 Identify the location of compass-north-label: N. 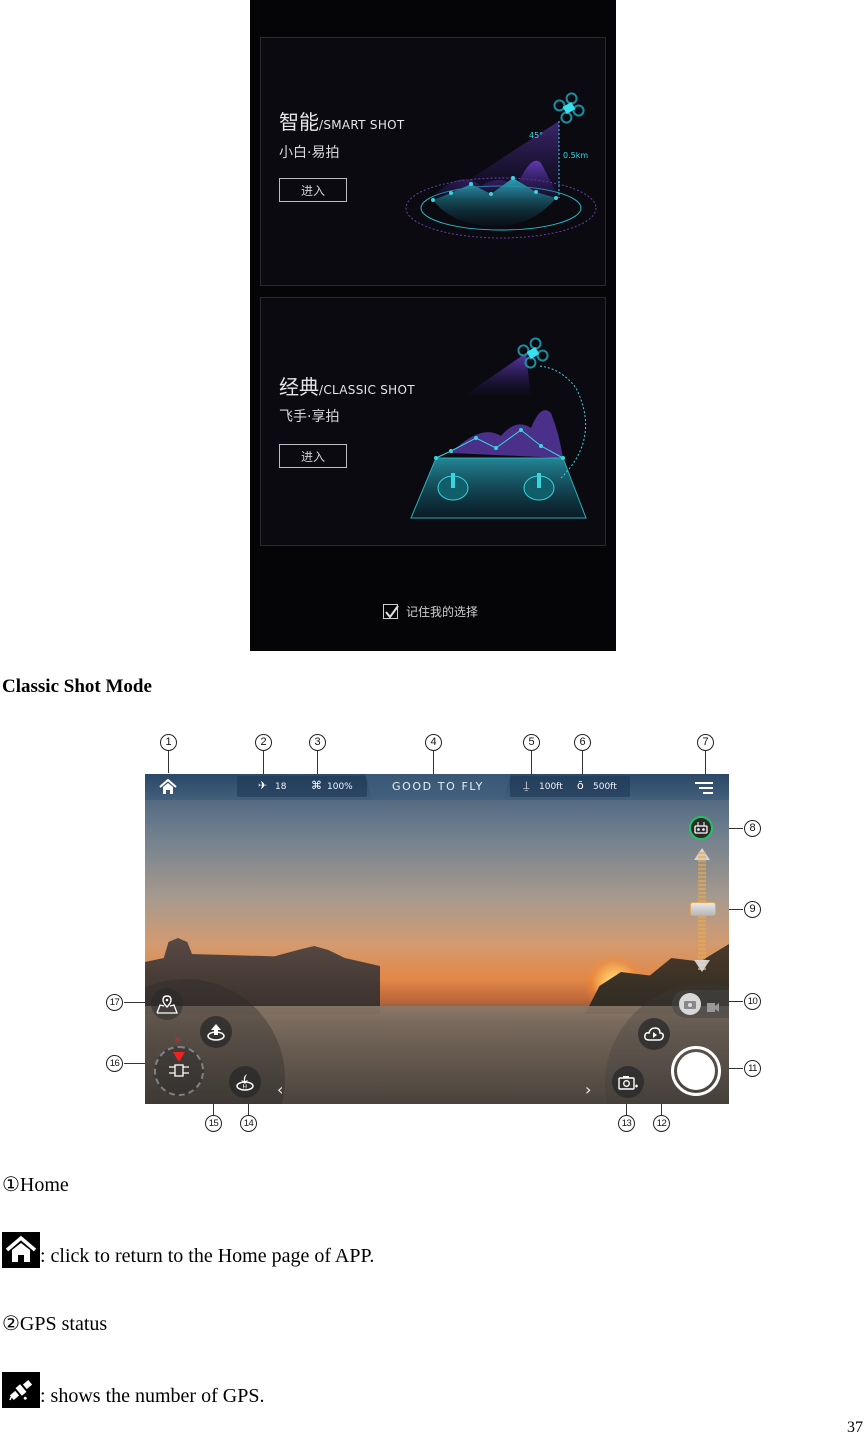
(178, 1040).